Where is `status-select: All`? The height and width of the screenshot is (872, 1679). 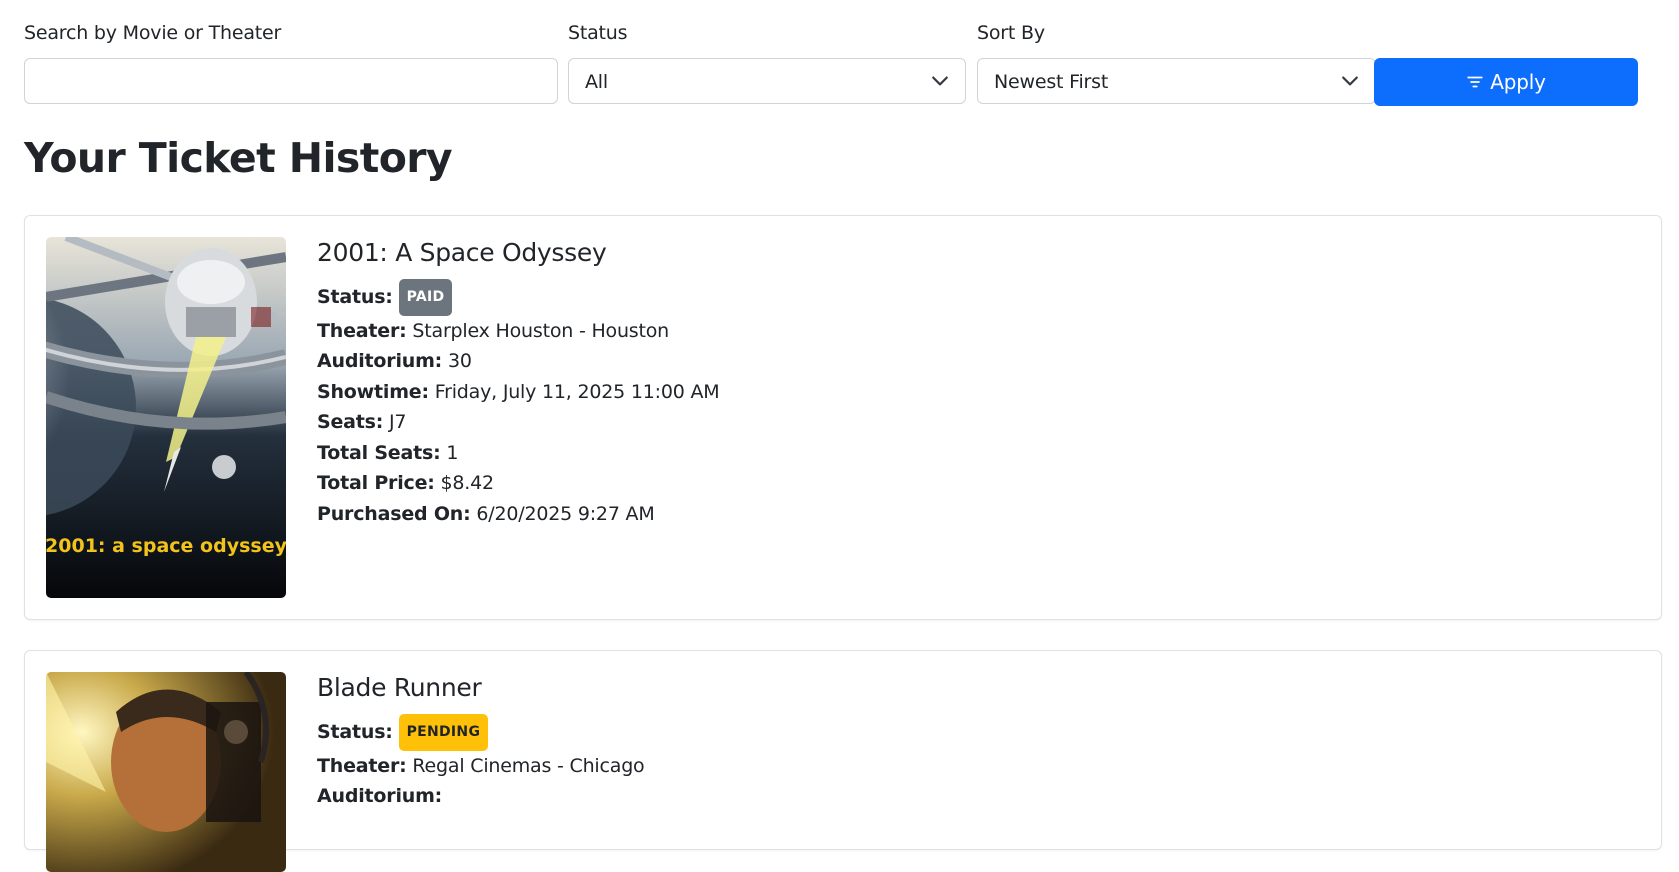
status-select: All is located at coordinates (767, 81).